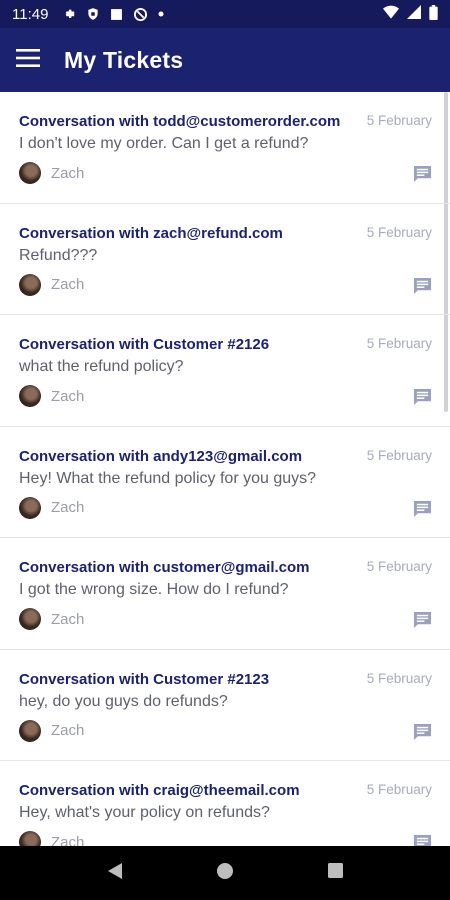  I want to click on home-icon, so click(225, 873).